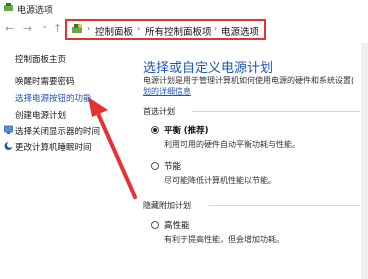 Image resolution: width=368 pixels, height=279 pixels. What do you see at coordinates (53, 98) in the screenshot?
I see `sidebar-item-power-button: 选择电源按钮的功能` at bounding box center [53, 98].